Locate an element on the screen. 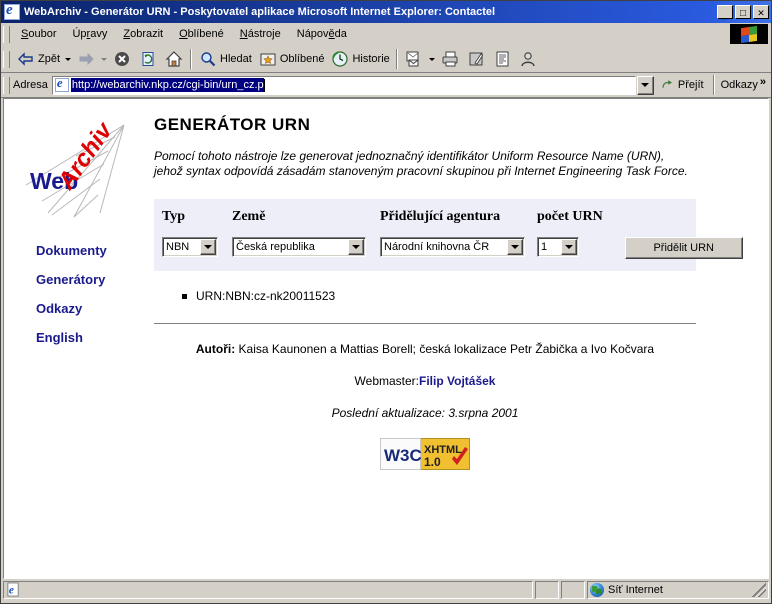 This screenshot has height=604, width=772. mail-chevron-down-icon is located at coordinates (431, 59).